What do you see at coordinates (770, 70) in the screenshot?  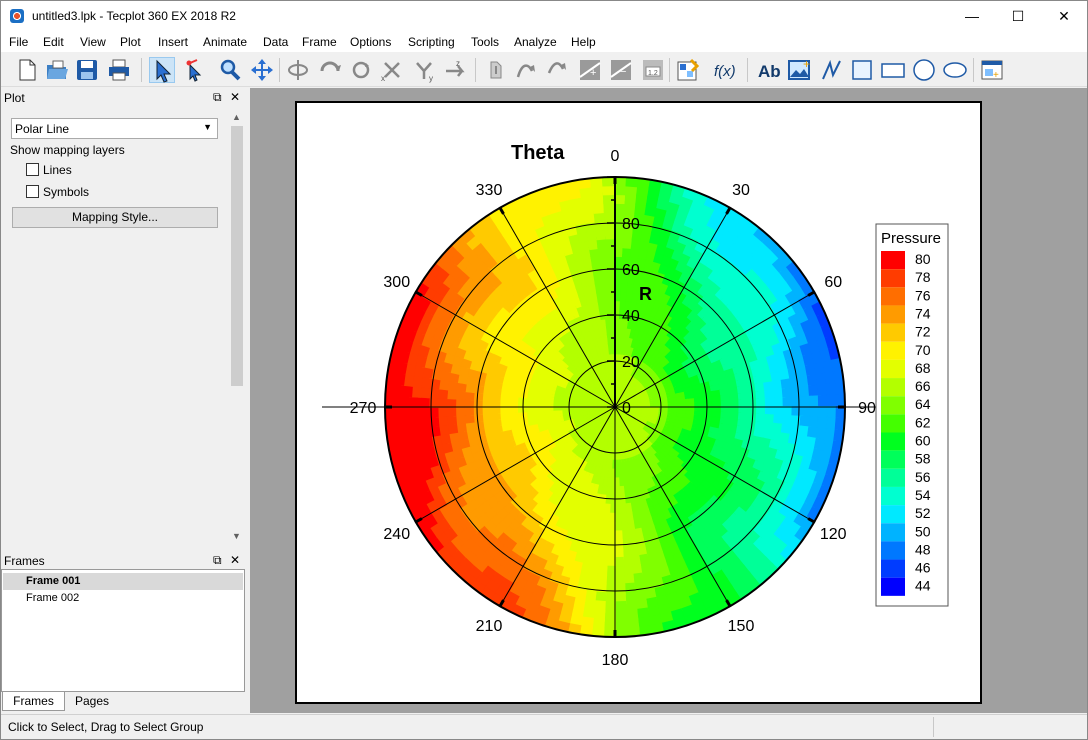 I see `text-tool-icon: Ab` at bounding box center [770, 70].